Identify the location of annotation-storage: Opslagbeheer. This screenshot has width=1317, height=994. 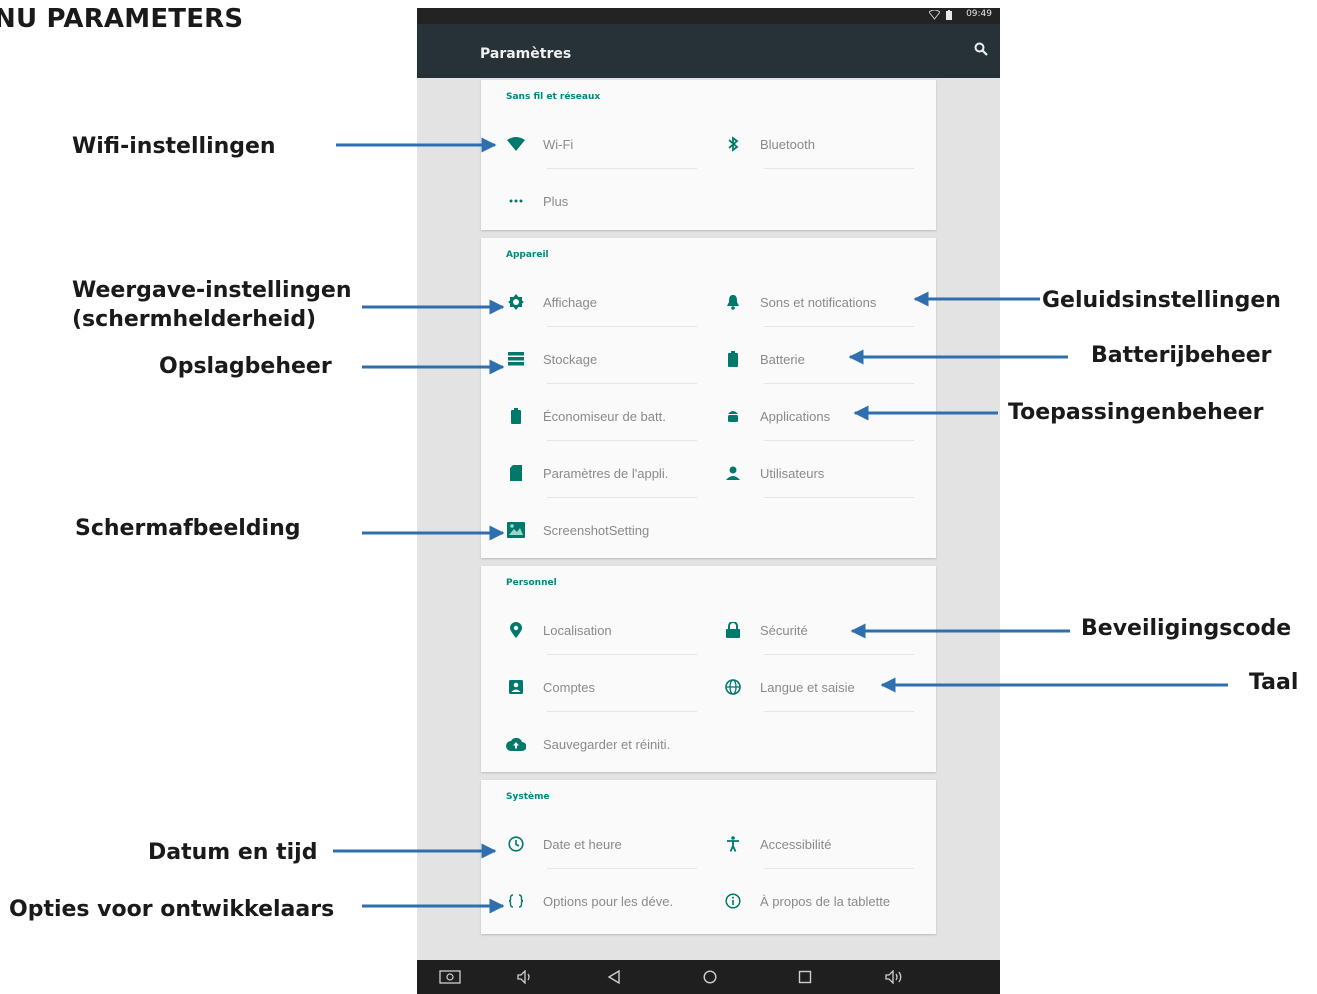
(245, 366).